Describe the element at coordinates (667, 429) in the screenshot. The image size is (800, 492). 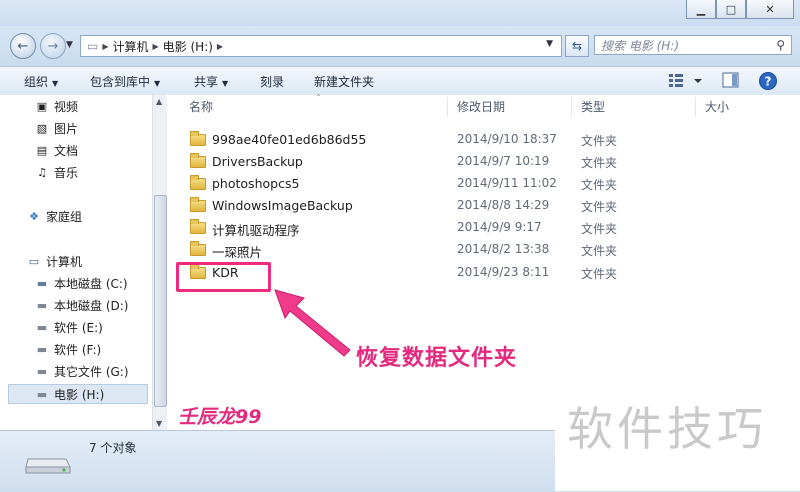
I see `watermark-text: 软件技巧` at that location.